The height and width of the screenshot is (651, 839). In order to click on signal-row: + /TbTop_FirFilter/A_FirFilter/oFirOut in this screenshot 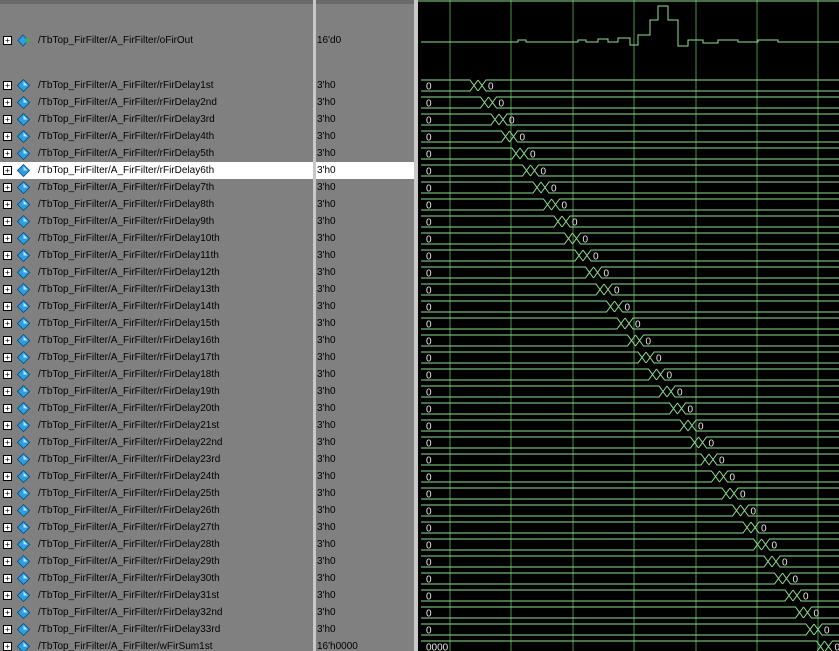, I will do `click(156, 40)`.